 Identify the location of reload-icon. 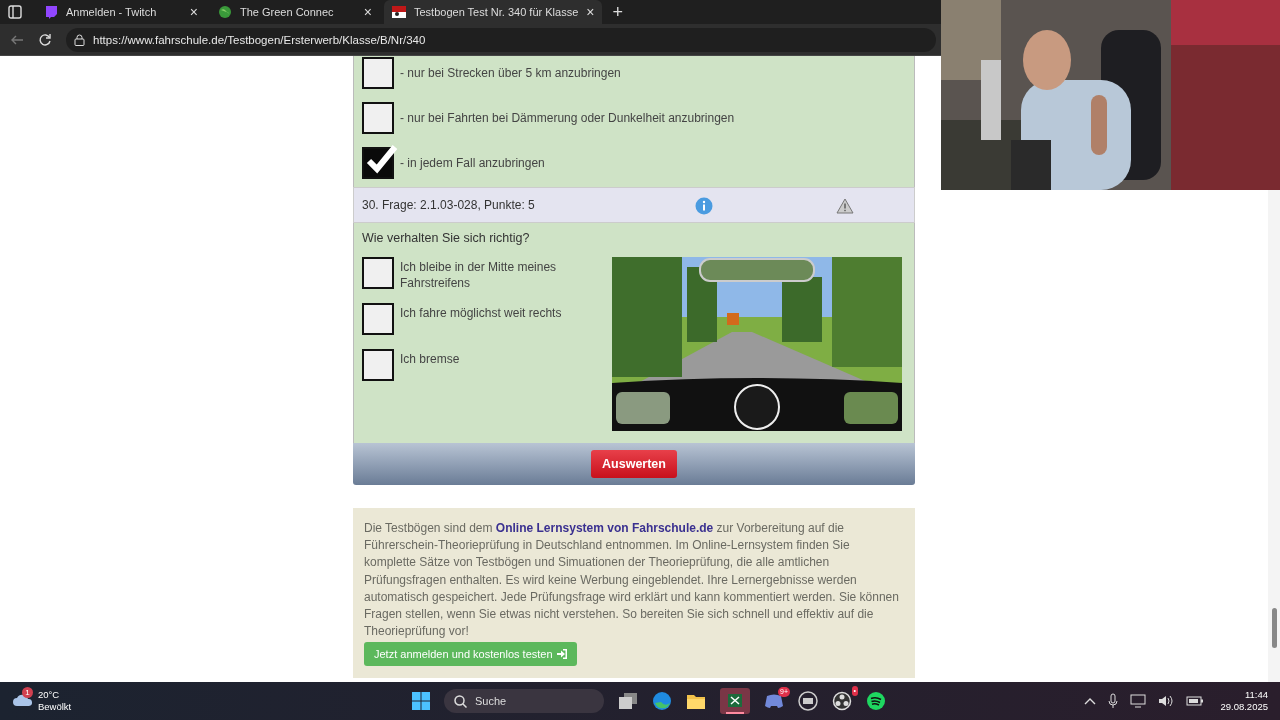
(45, 39).